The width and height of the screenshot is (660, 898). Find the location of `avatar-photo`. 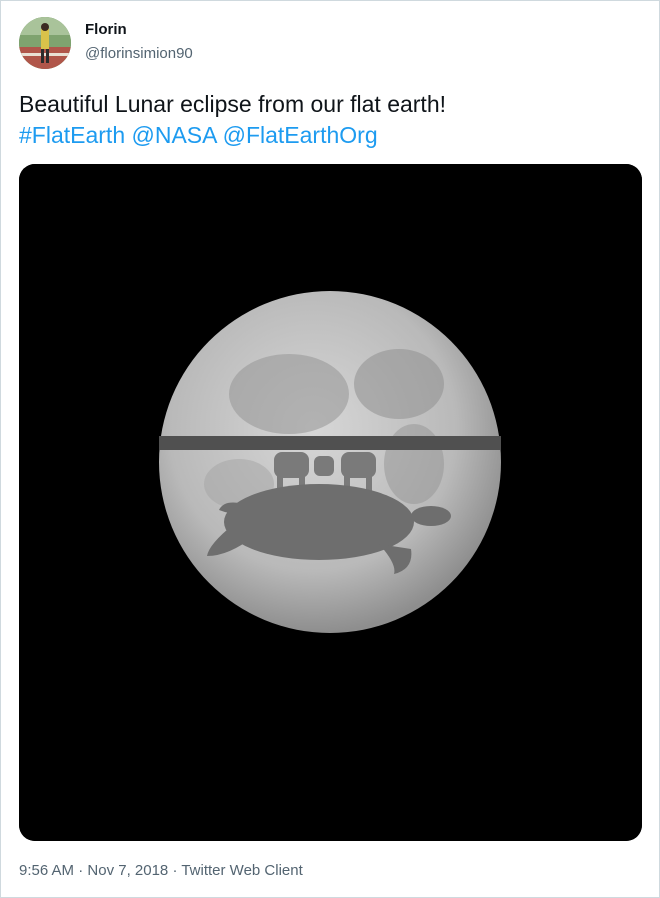

avatar-photo is located at coordinates (45, 43).